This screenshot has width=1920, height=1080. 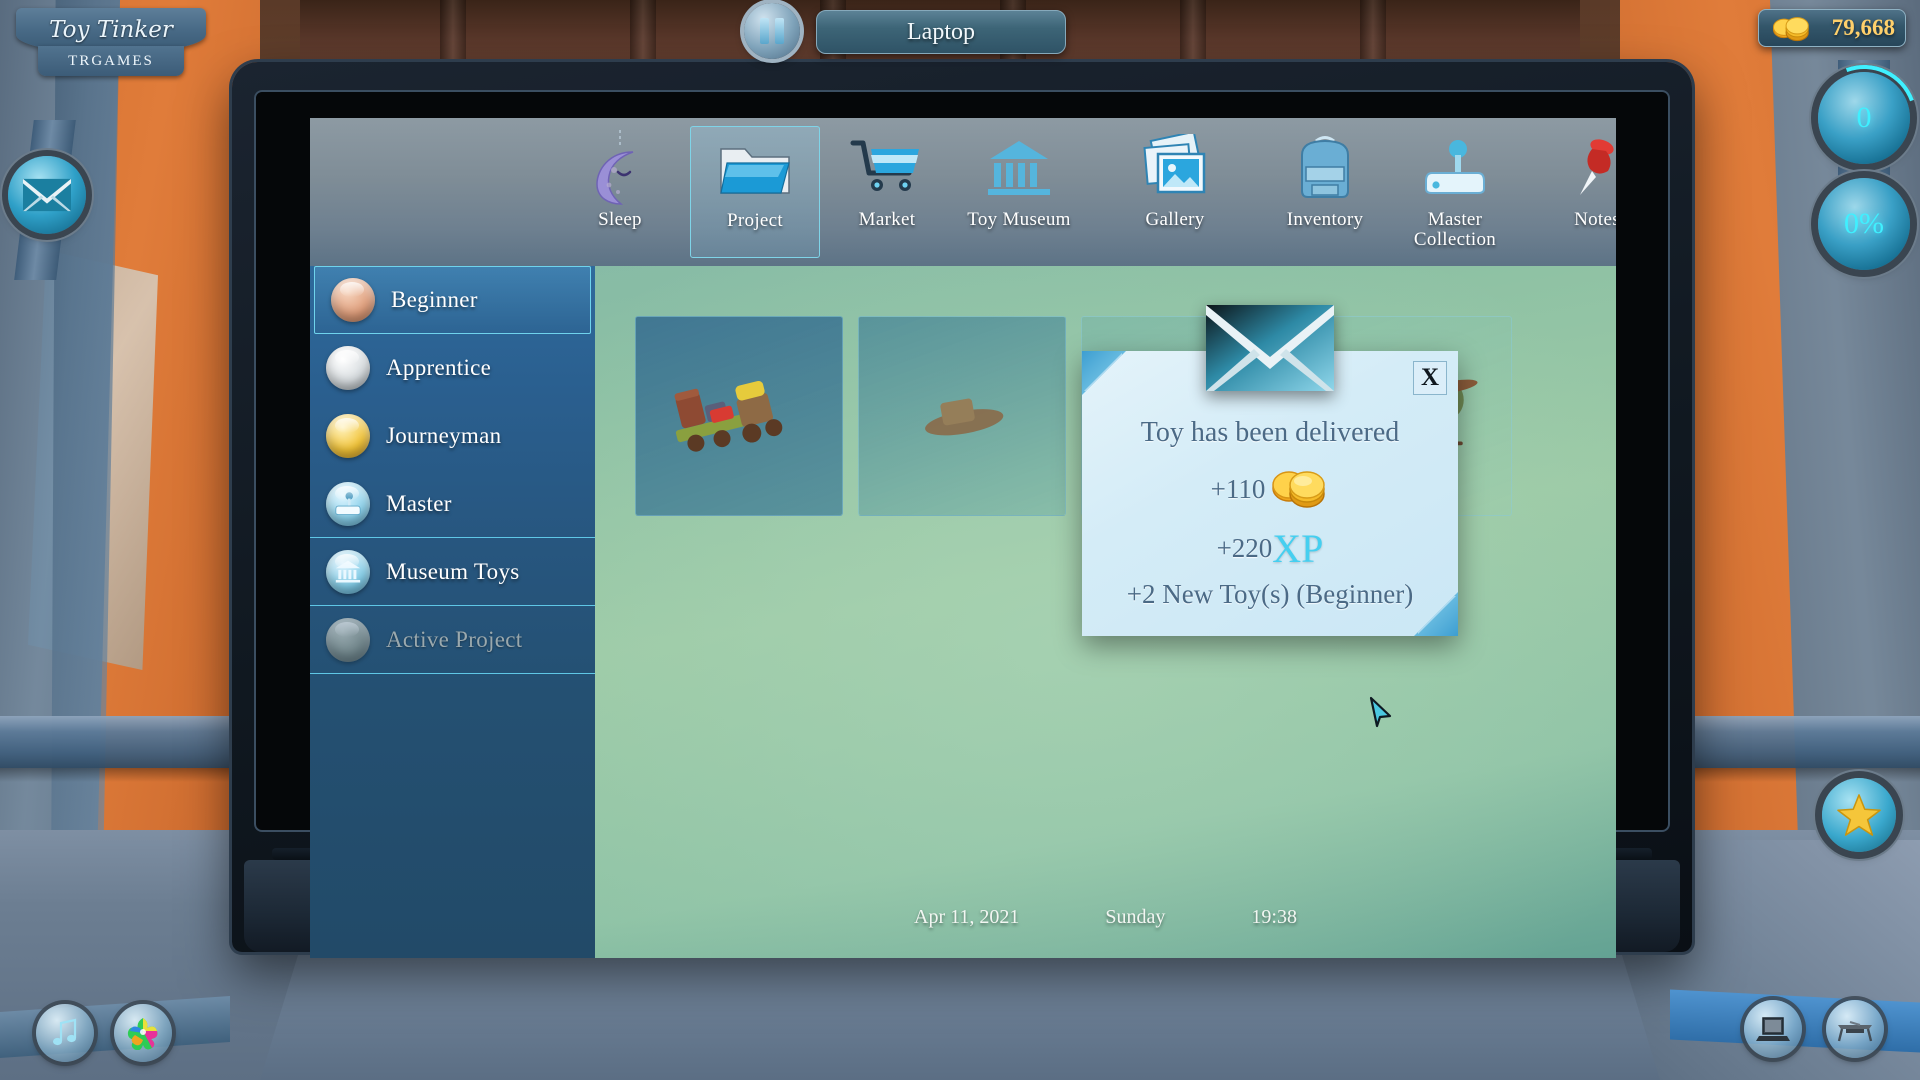 What do you see at coordinates (348, 639) in the screenshot?
I see `active-project-orb-icon` at bounding box center [348, 639].